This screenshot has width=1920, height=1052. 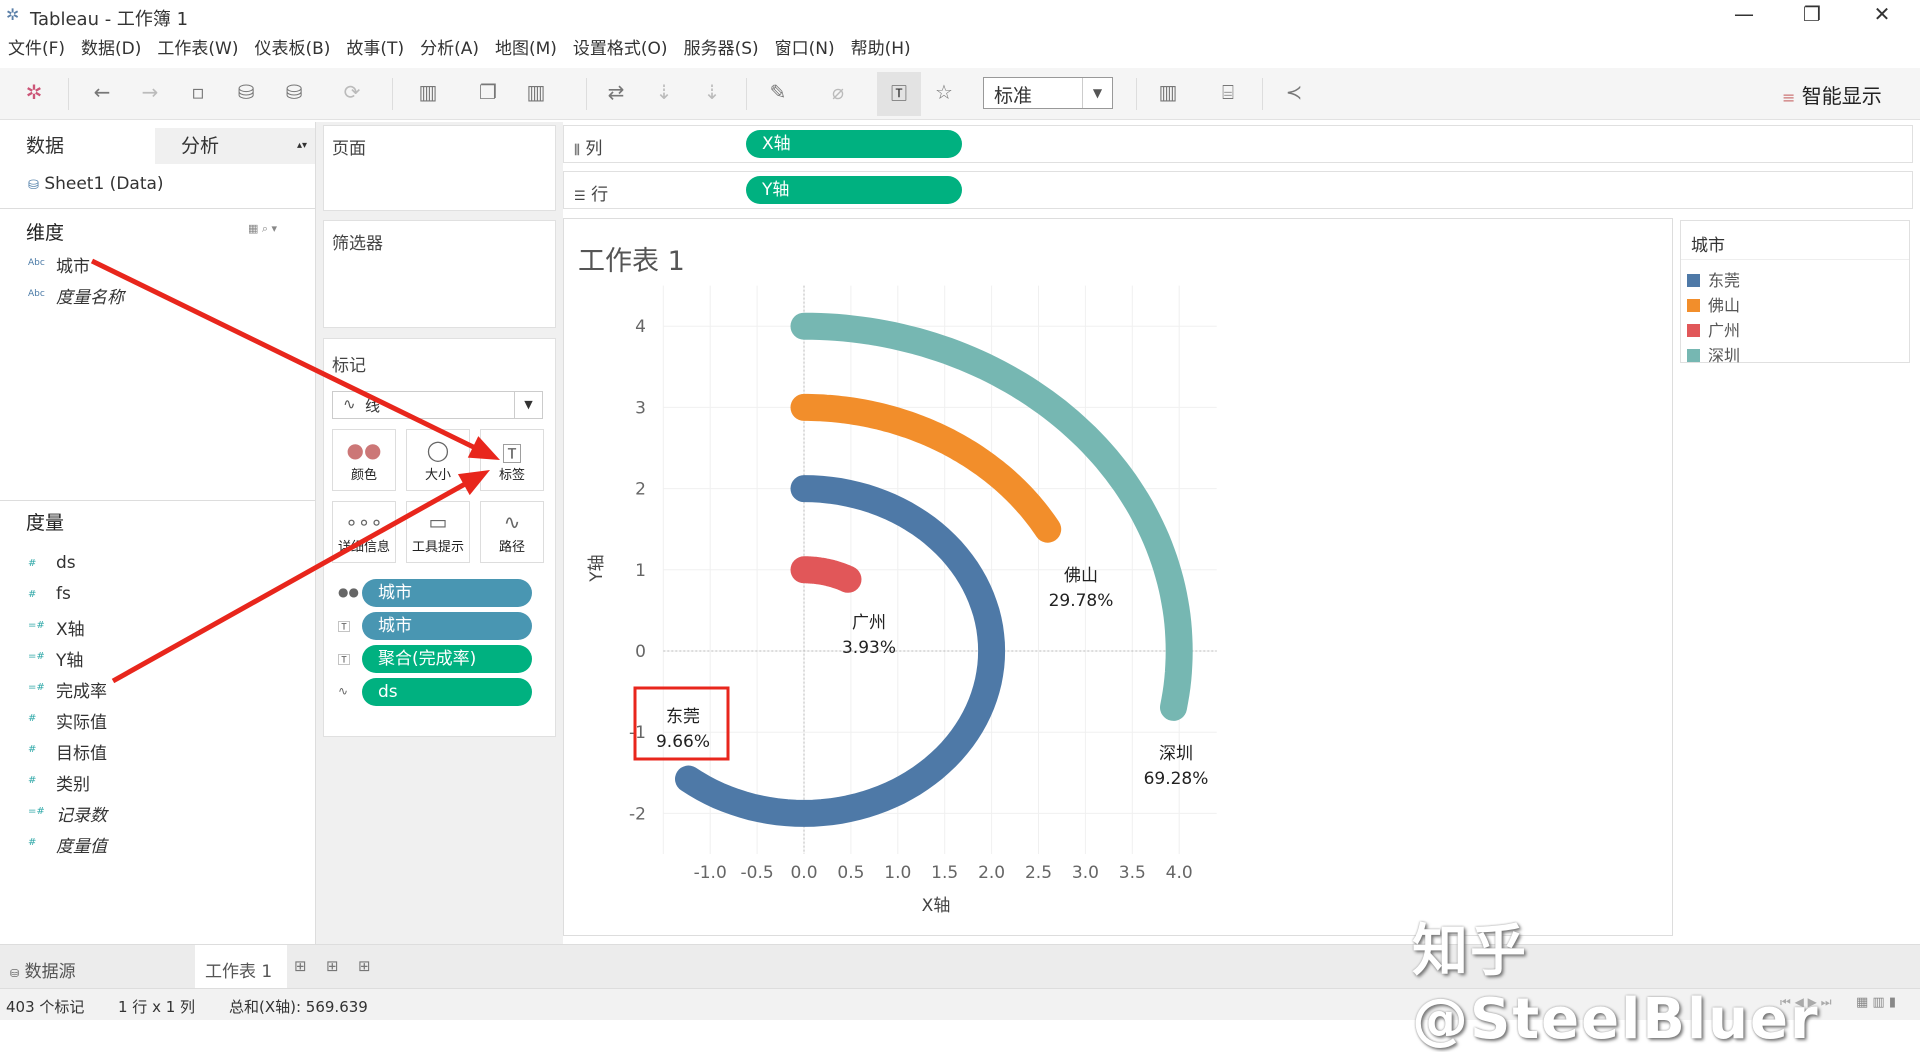 I want to click on data-label-value: 9.66%, so click(x=683, y=742).